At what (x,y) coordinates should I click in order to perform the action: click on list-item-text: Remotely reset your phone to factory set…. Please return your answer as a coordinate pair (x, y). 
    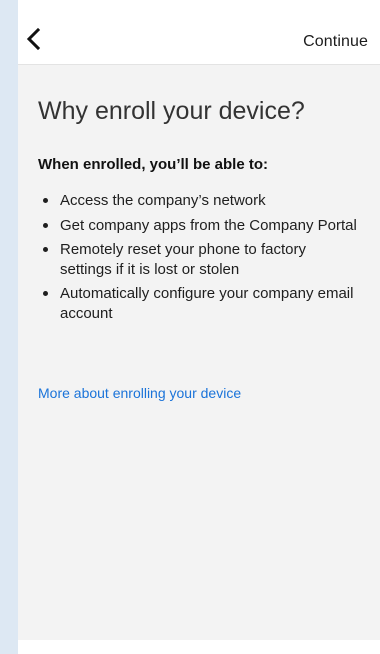
    Looking at the image, I should click on (183, 259).